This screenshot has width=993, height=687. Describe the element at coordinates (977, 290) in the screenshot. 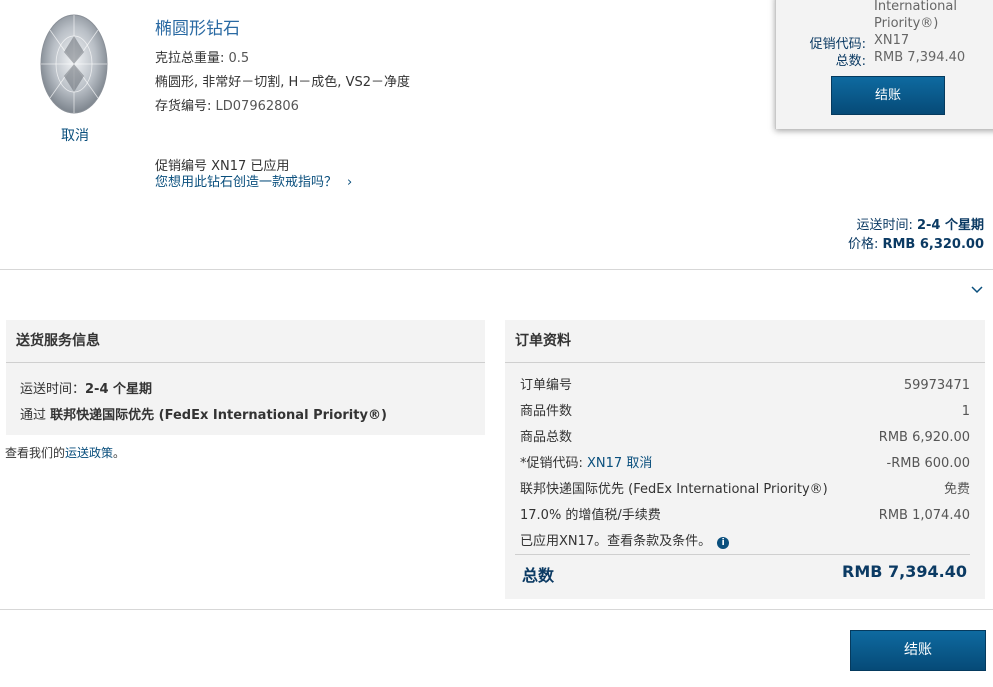

I see `chevron-down-icon` at that location.